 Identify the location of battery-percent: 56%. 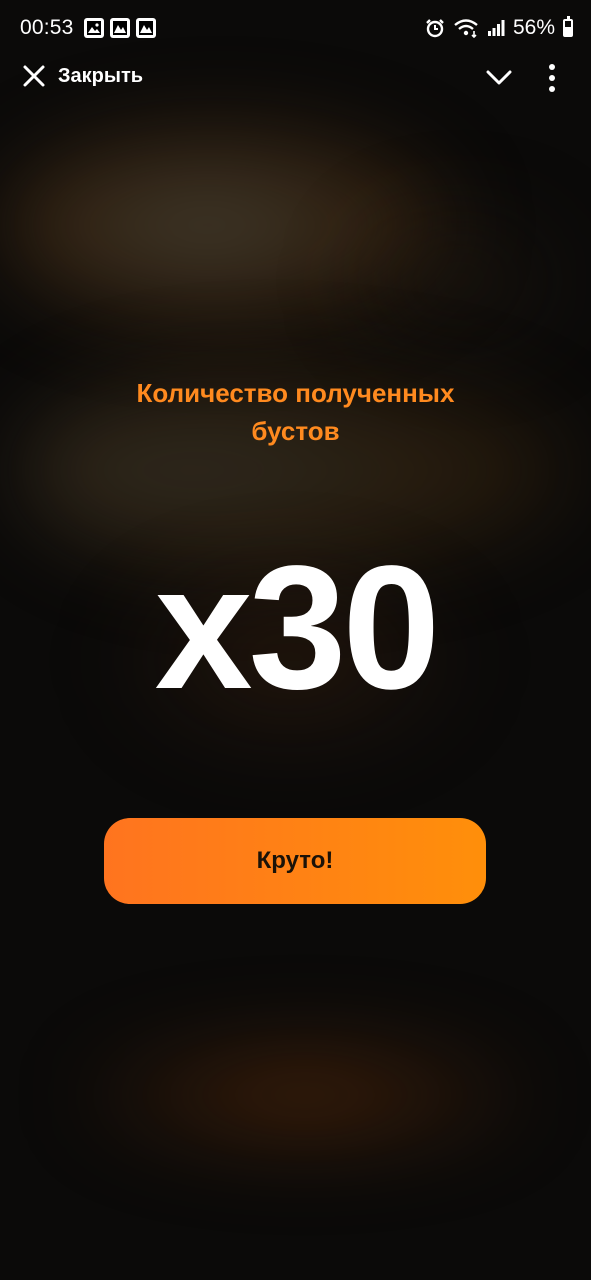
(533, 27).